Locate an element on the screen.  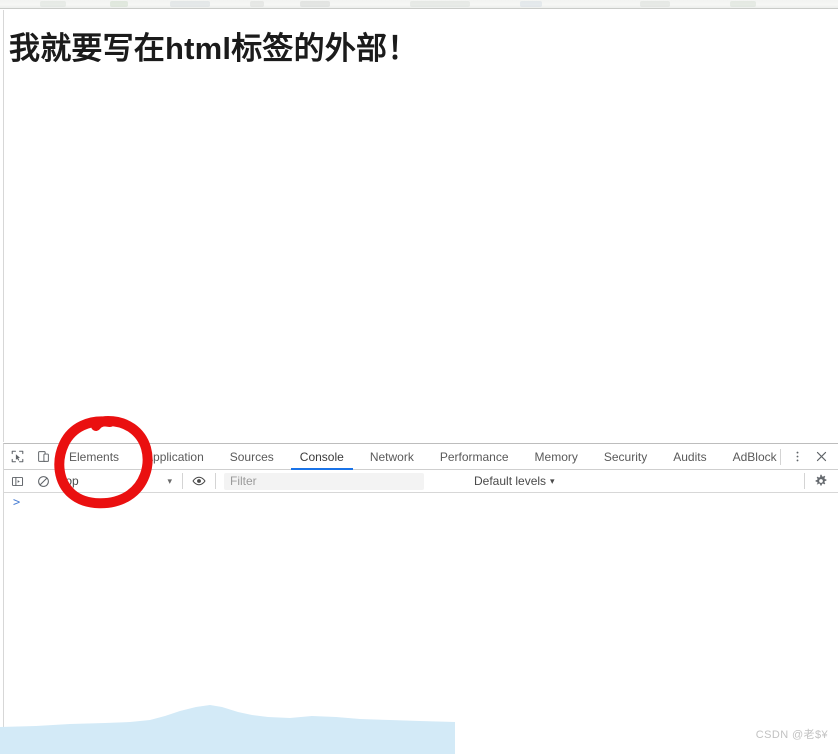
settings-gear-icon is located at coordinates (821, 481).